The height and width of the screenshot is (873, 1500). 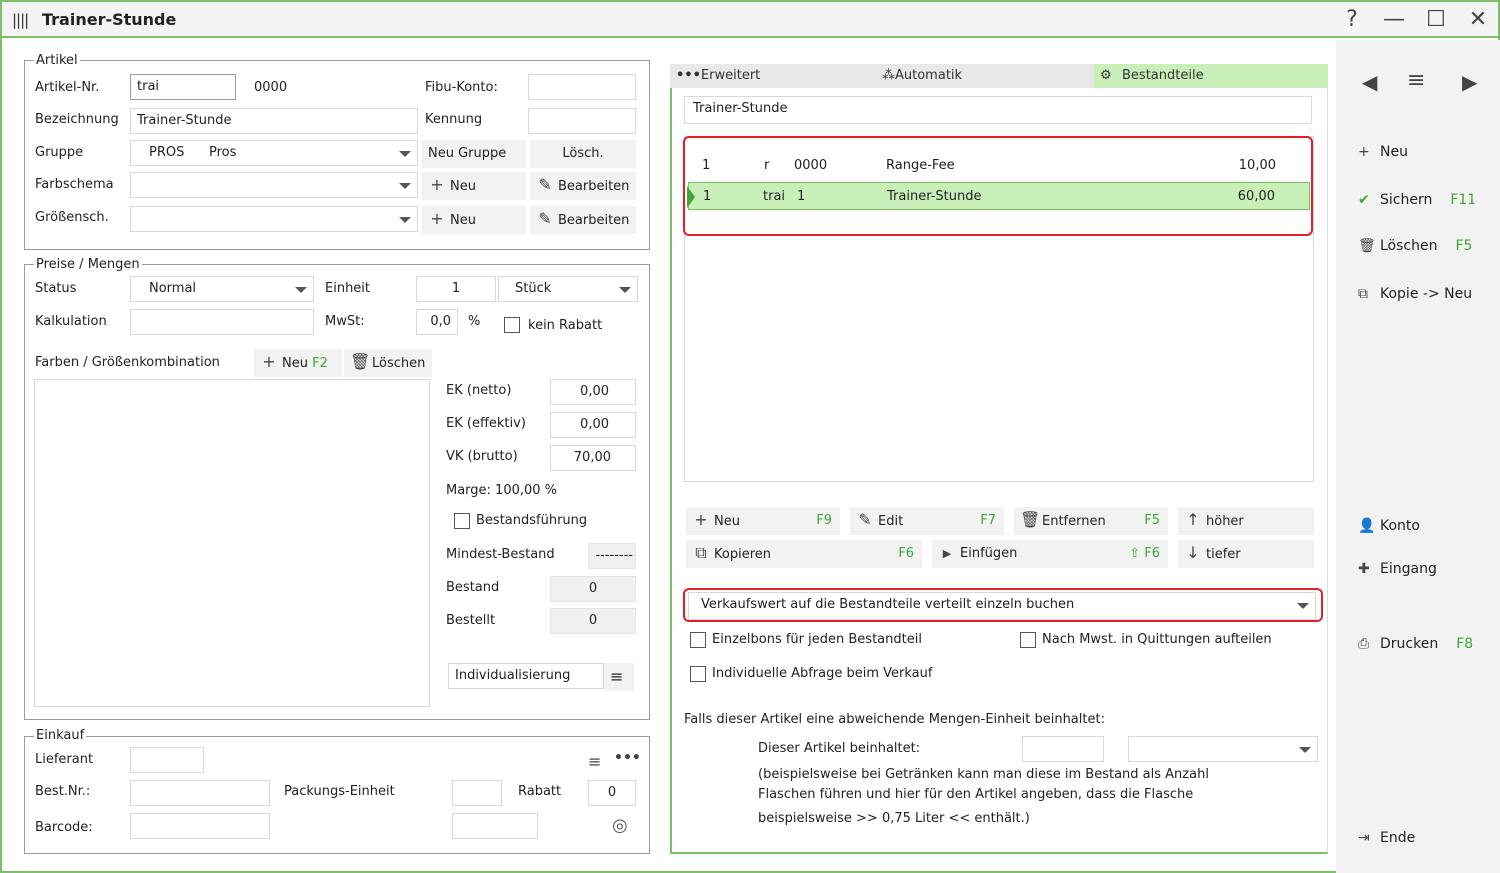 I want to click on printer-icon: ⎙, so click(x=1364, y=644).